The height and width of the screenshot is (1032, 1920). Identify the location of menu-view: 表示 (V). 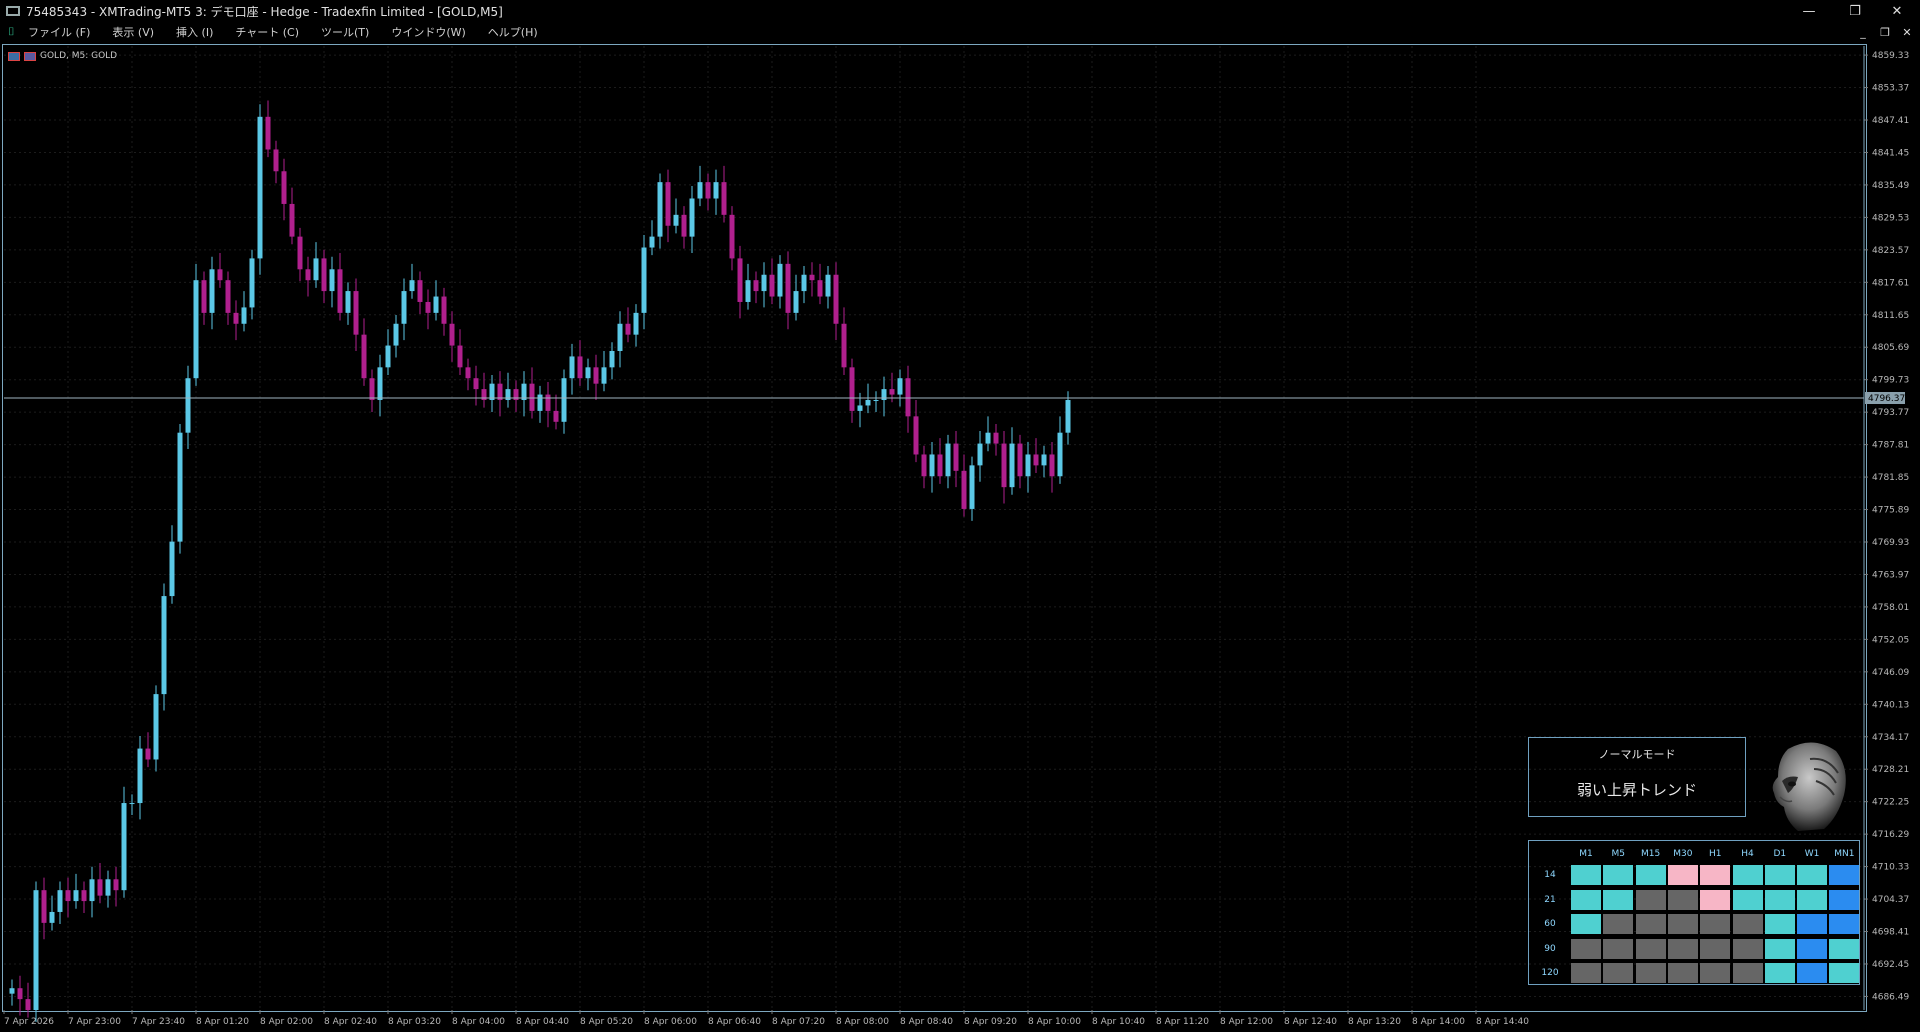
(133, 32).